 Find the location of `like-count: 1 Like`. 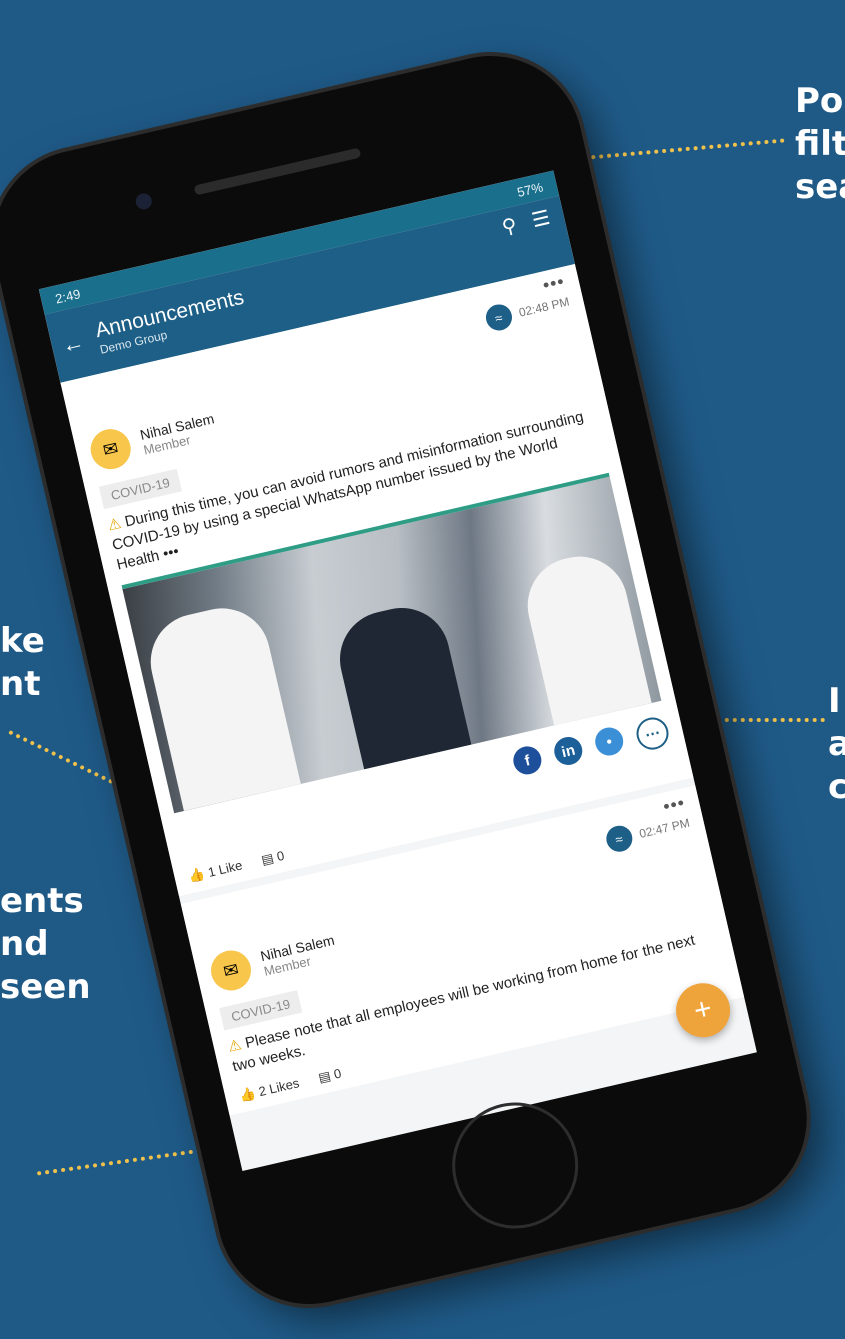

like-count: 1 Like is located at coordinates (225, 868).